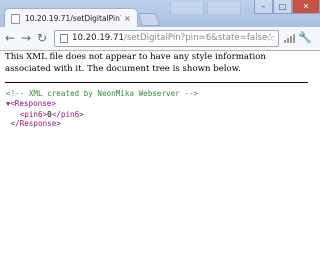 The image size is (320, 258). I want to click on wrench-menu-icon: 🔧, so click(305, 37).